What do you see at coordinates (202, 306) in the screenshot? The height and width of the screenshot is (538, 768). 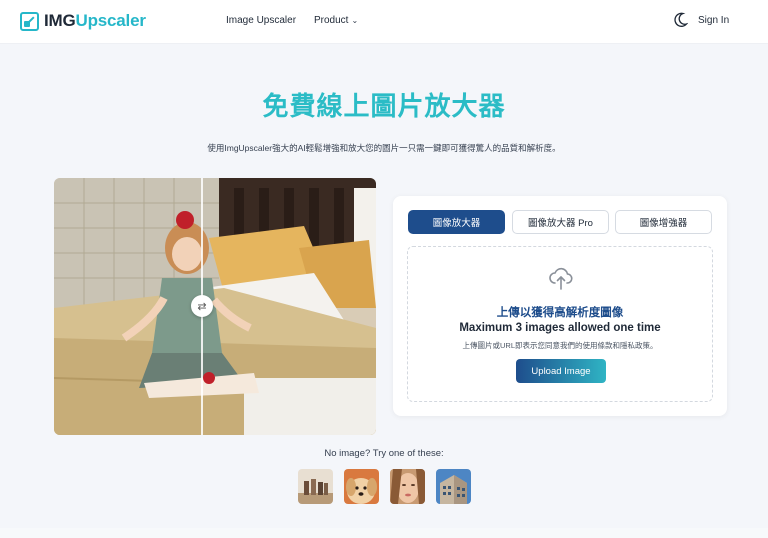 I see `compare-handle-icon: ⇄` at bounding box center [202, 306].